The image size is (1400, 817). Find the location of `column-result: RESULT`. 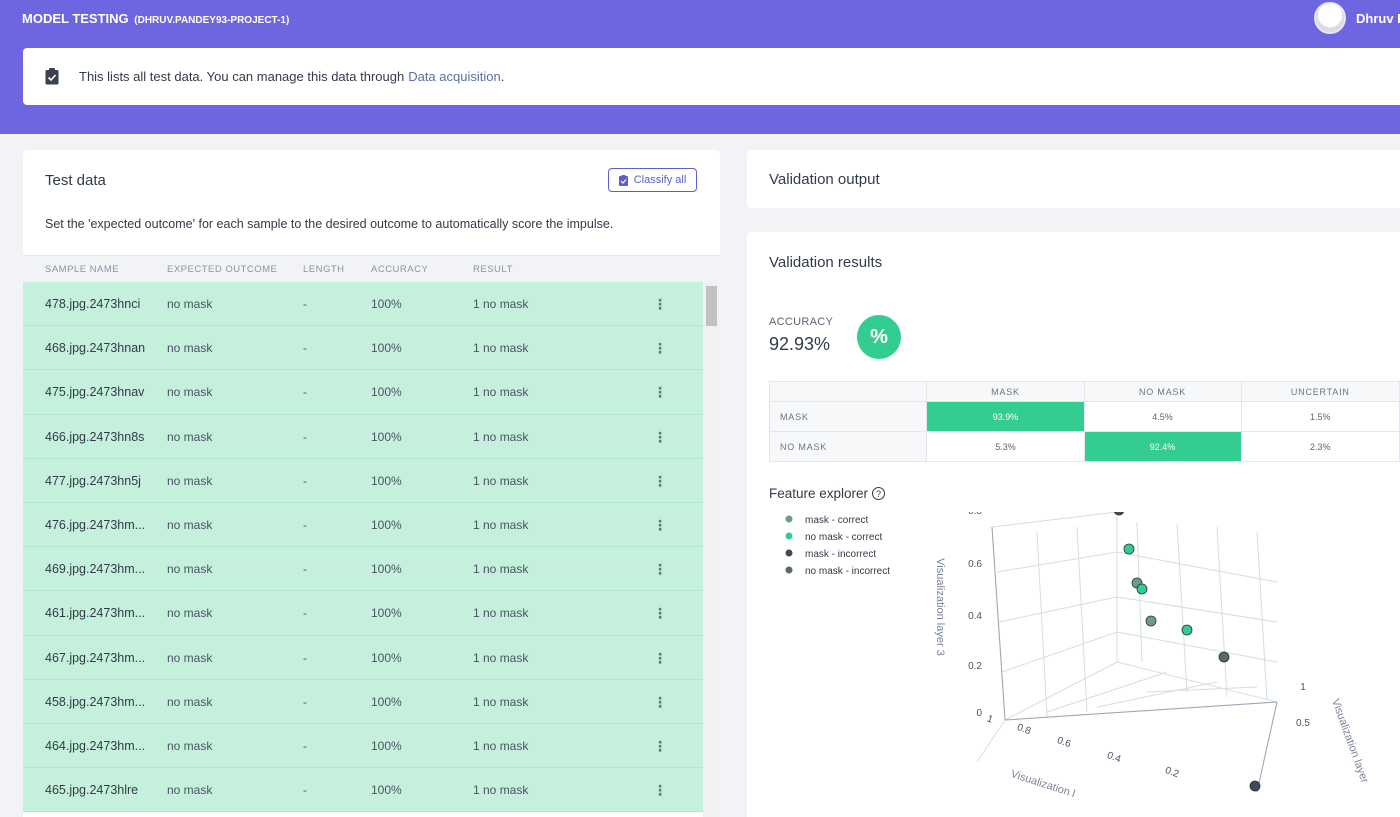

column-result: RESULT is located at coordinates (493, 269).